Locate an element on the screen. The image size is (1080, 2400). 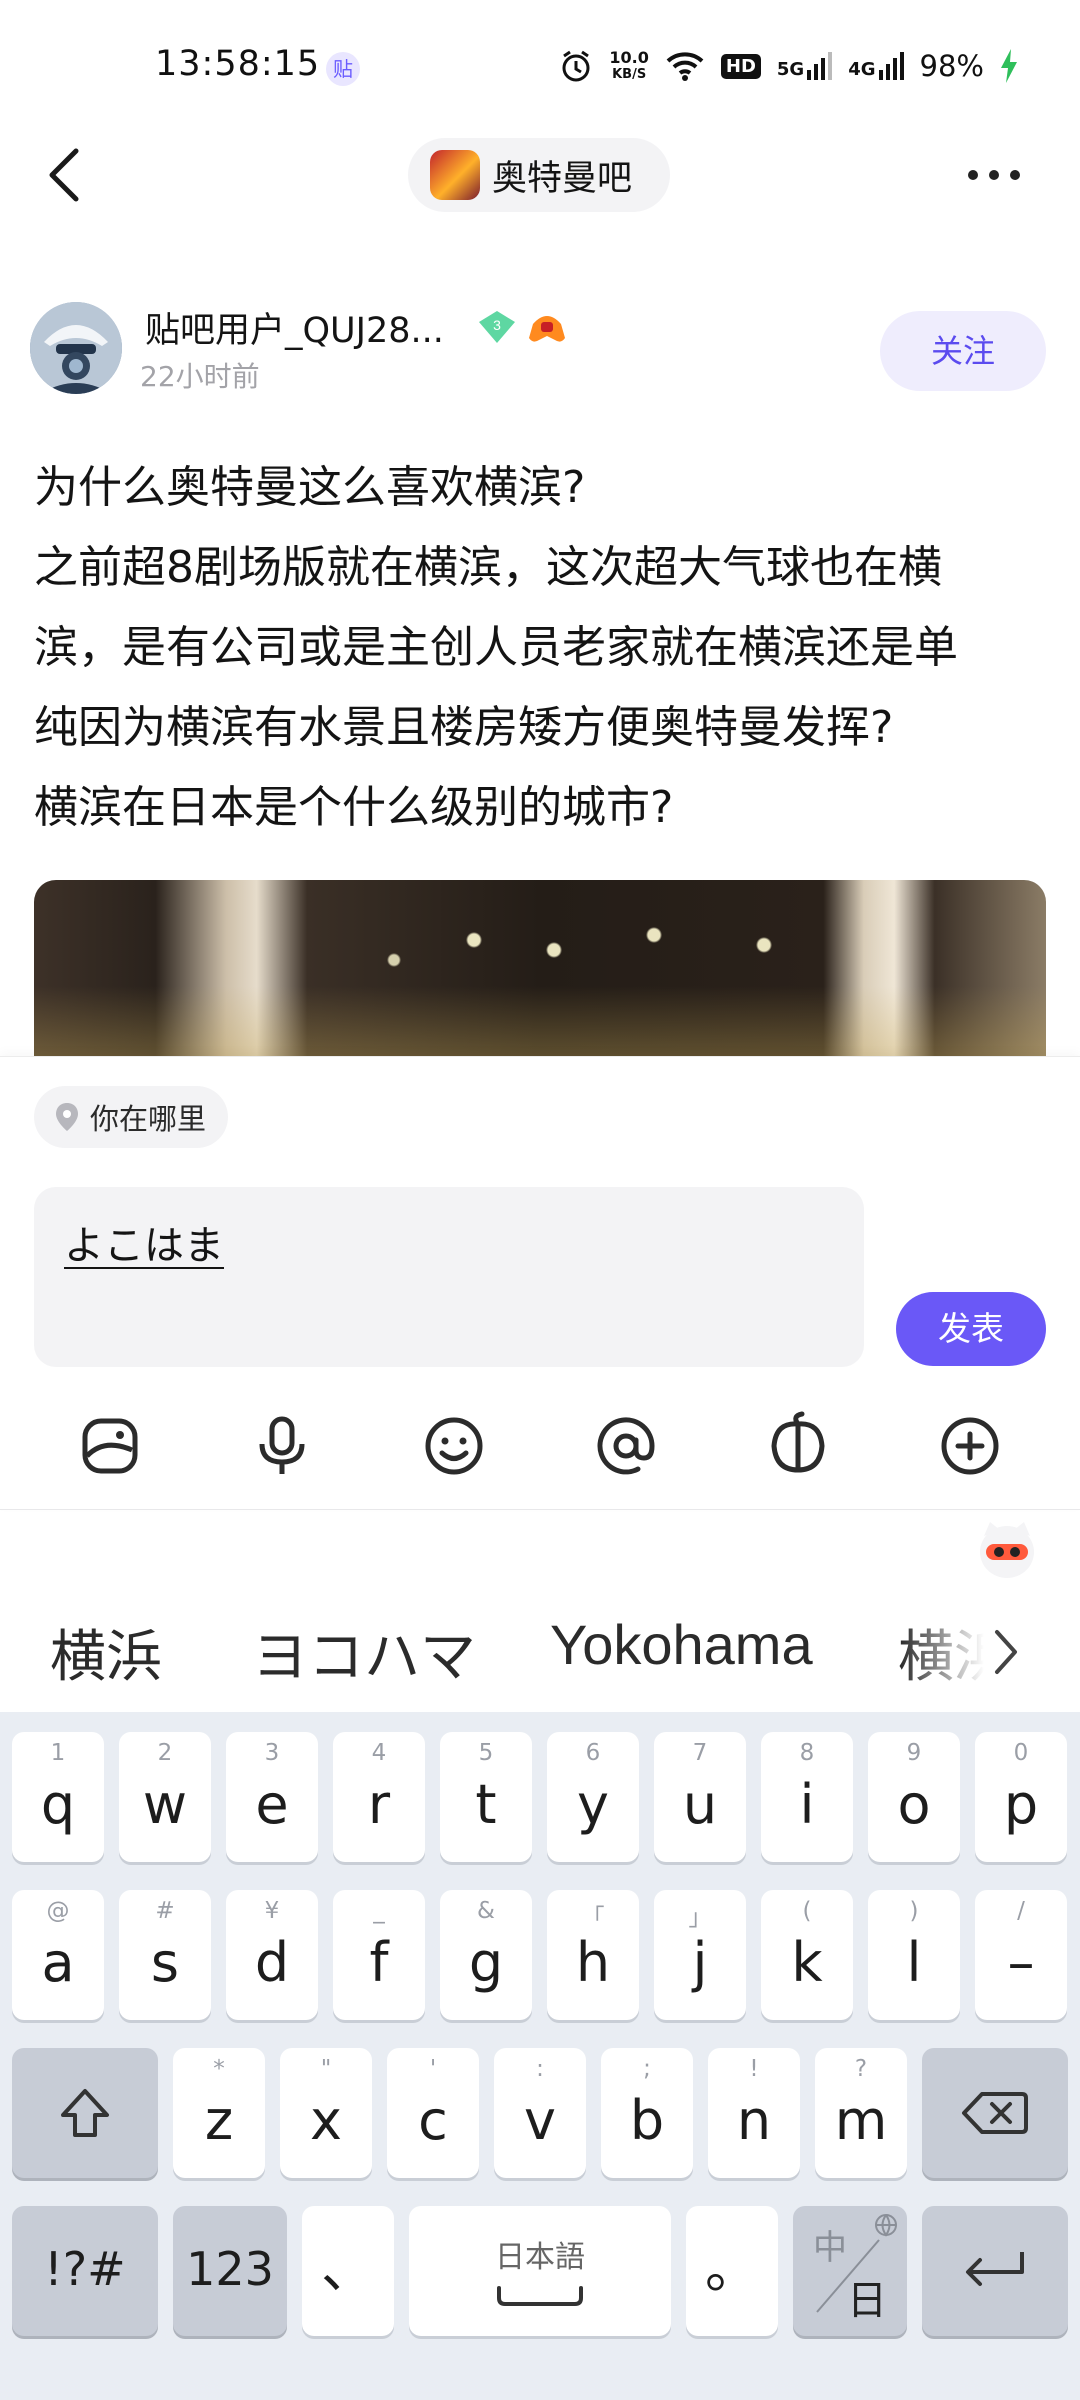
key-char: – is located at coordinates (1021, 1962).